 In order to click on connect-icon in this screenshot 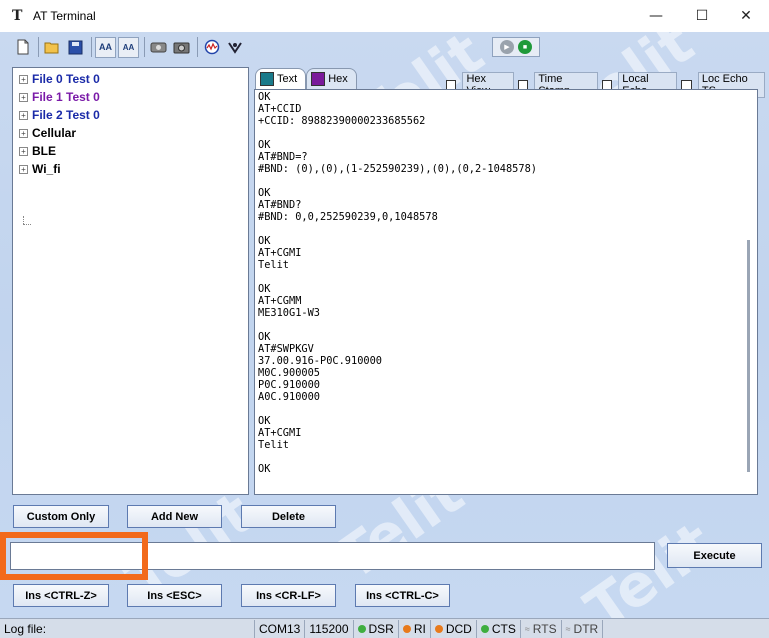, I will do `click(158, 47)`.